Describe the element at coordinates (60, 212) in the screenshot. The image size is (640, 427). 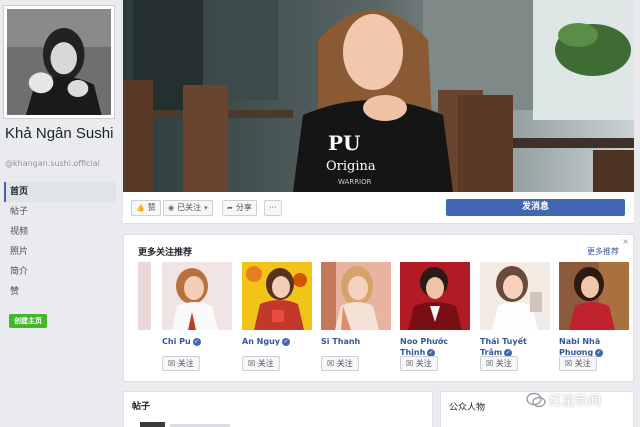
I see `sidebar-item-posts: 帖子` at that location.